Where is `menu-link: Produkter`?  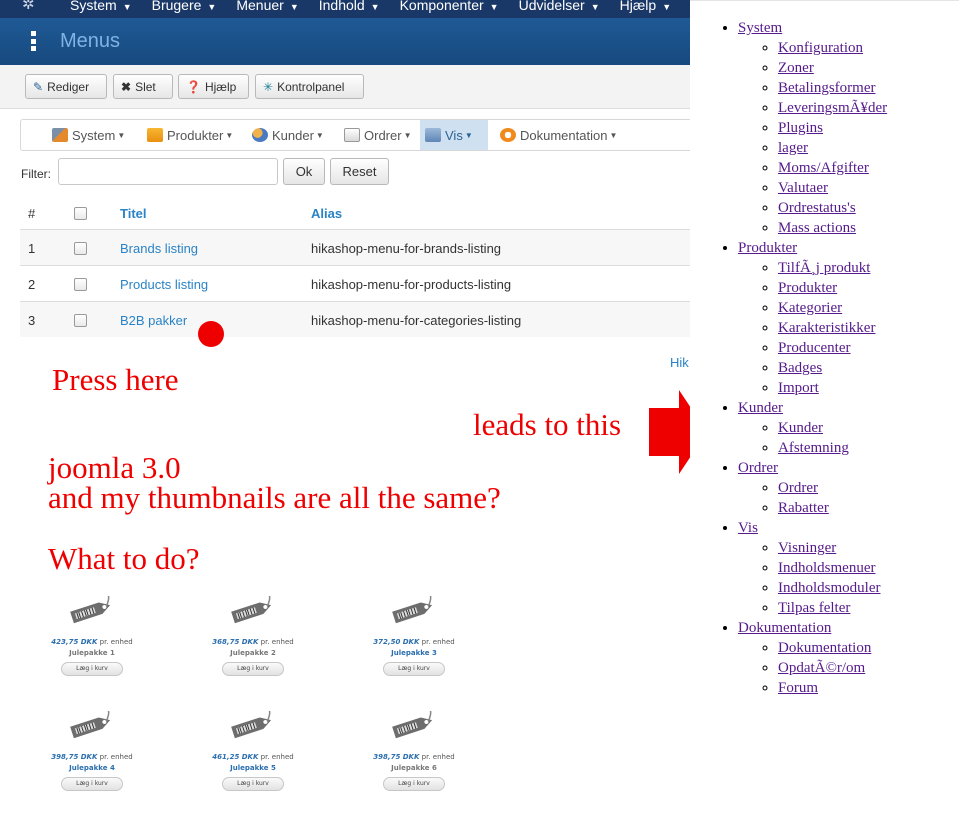 menu-link: Produkter is located at coordinates (807, 288).